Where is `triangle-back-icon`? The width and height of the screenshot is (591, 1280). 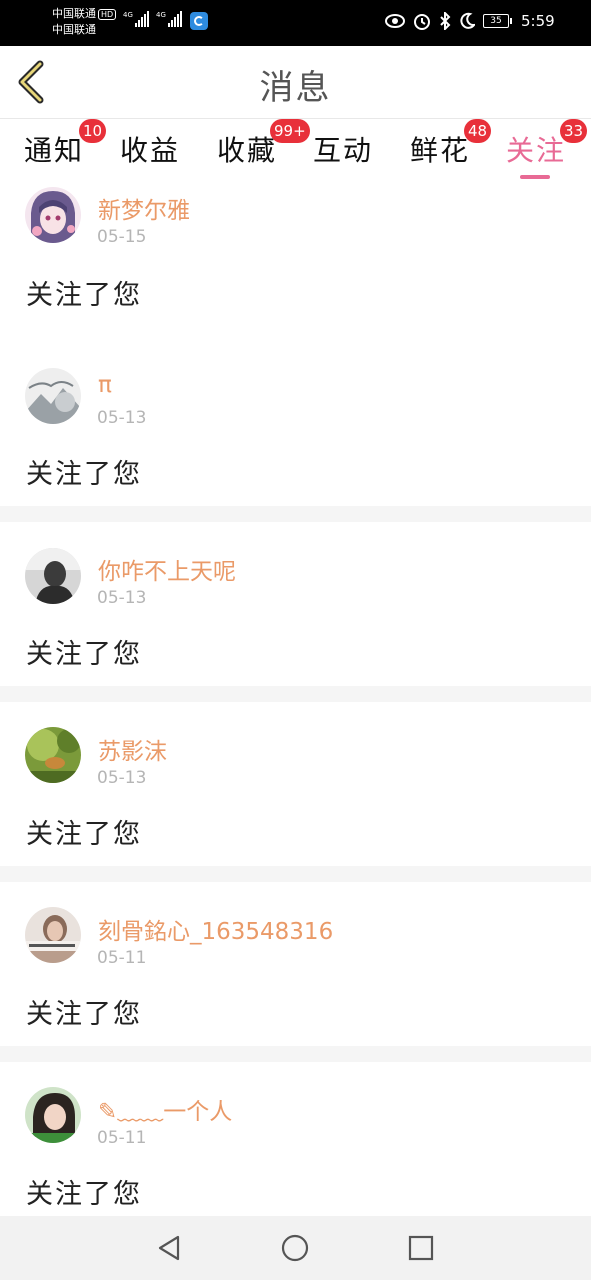
triangle-back-icon is located at coordinates (169, 1248).